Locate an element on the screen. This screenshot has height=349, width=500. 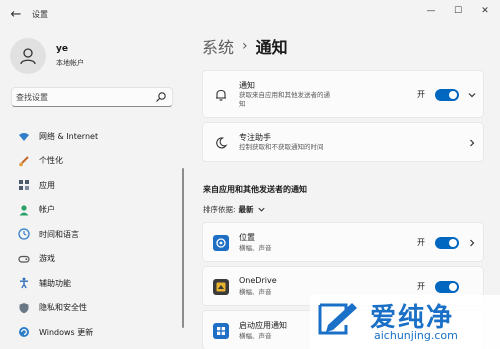
sidebar-item-gaming: 游戏 is located at coordinates (94, 259).